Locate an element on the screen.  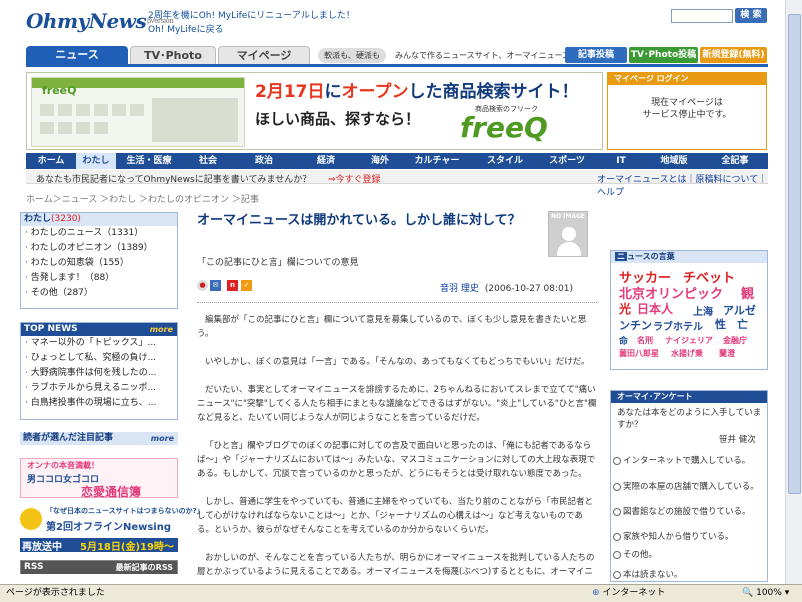
renewal-notice: 2周年を機にOh! MyLifeにリニューアルしました！ is located at coordinates (251, 16).